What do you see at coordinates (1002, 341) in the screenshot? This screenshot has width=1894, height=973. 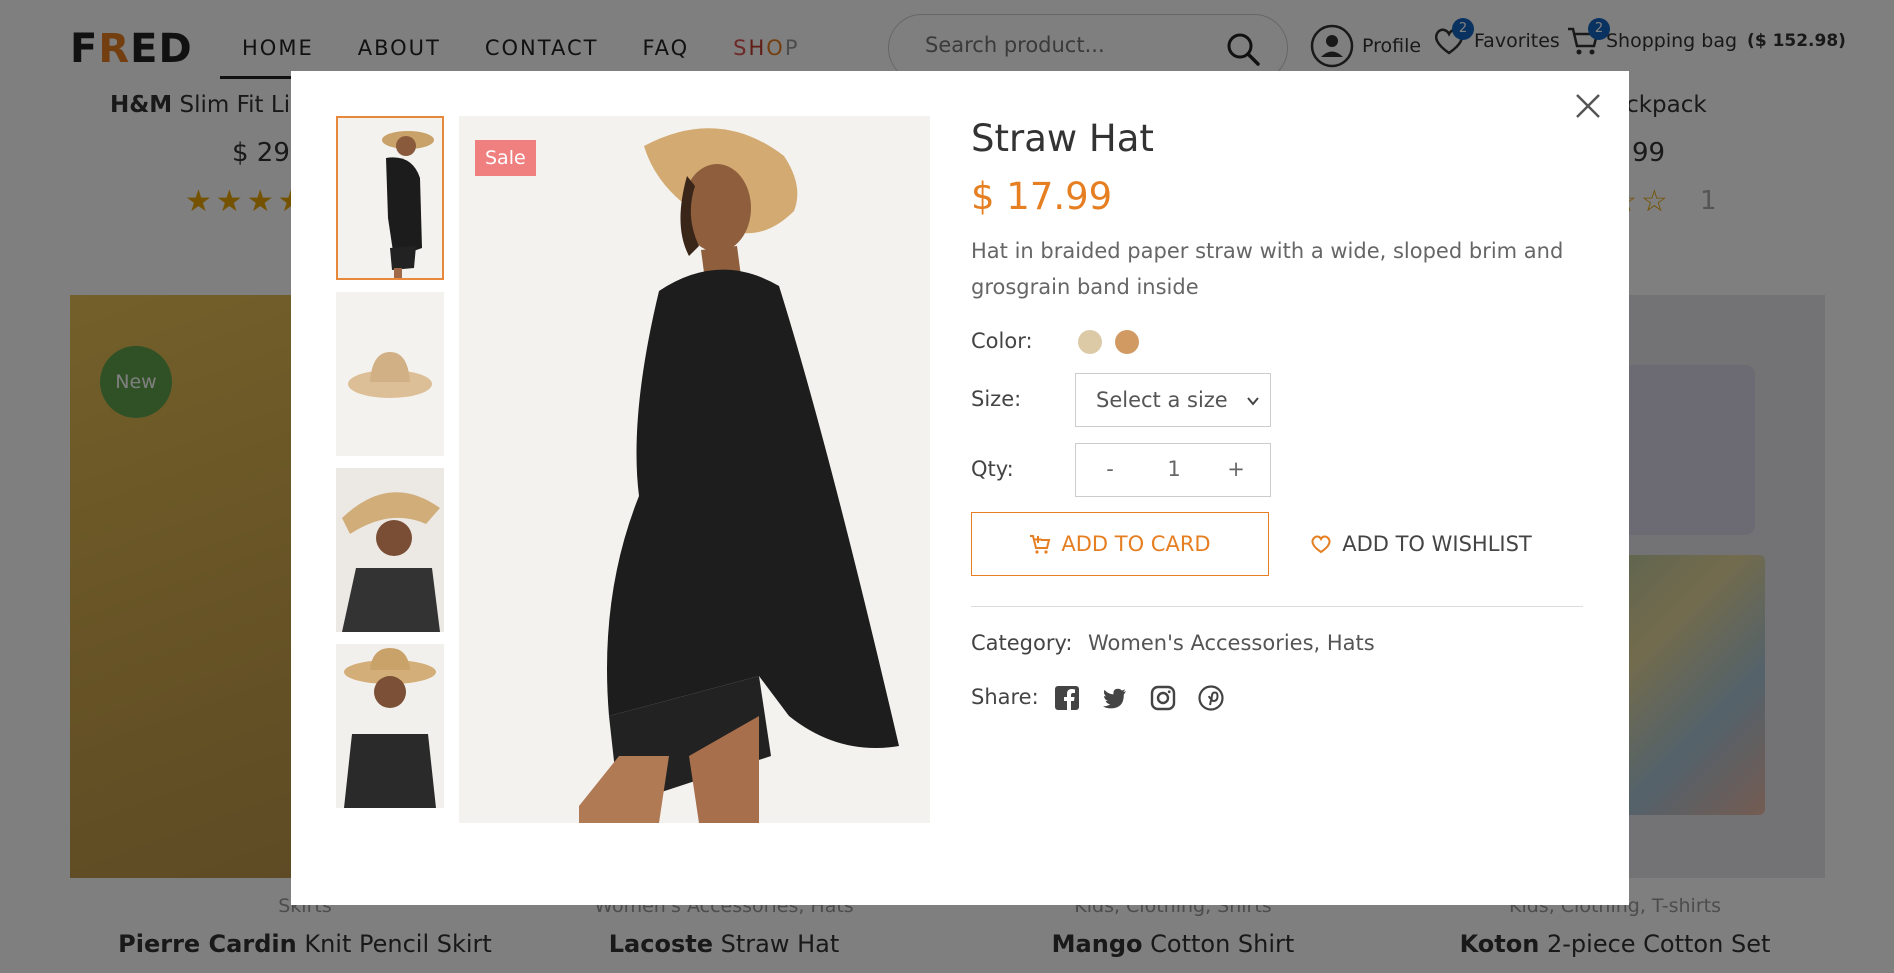 I see `color-label: Color:` at bounding box center [1002, 341].